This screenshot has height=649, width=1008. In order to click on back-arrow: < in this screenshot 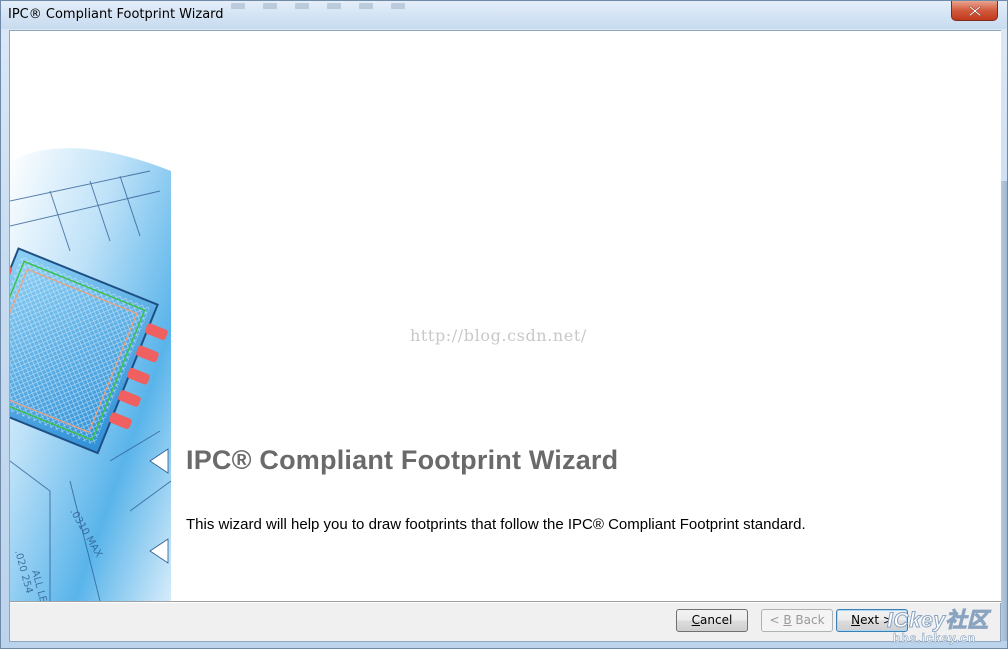, I will do `click(776, 620)`.